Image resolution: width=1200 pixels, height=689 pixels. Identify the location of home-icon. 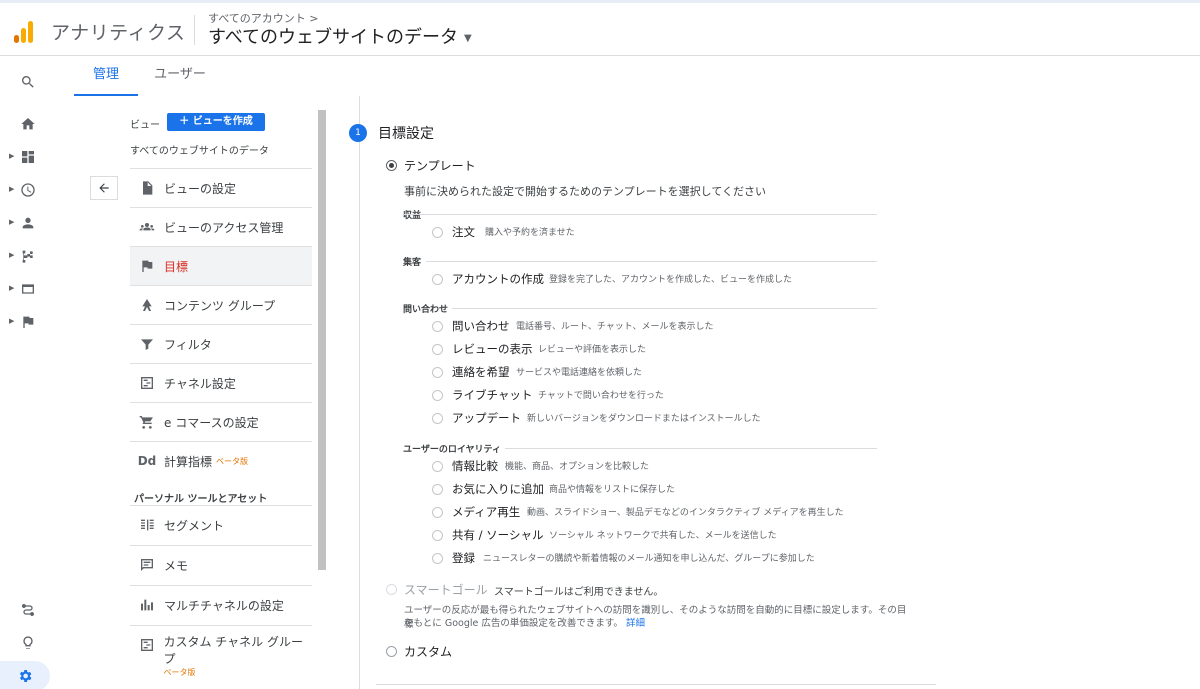
(28, 124).